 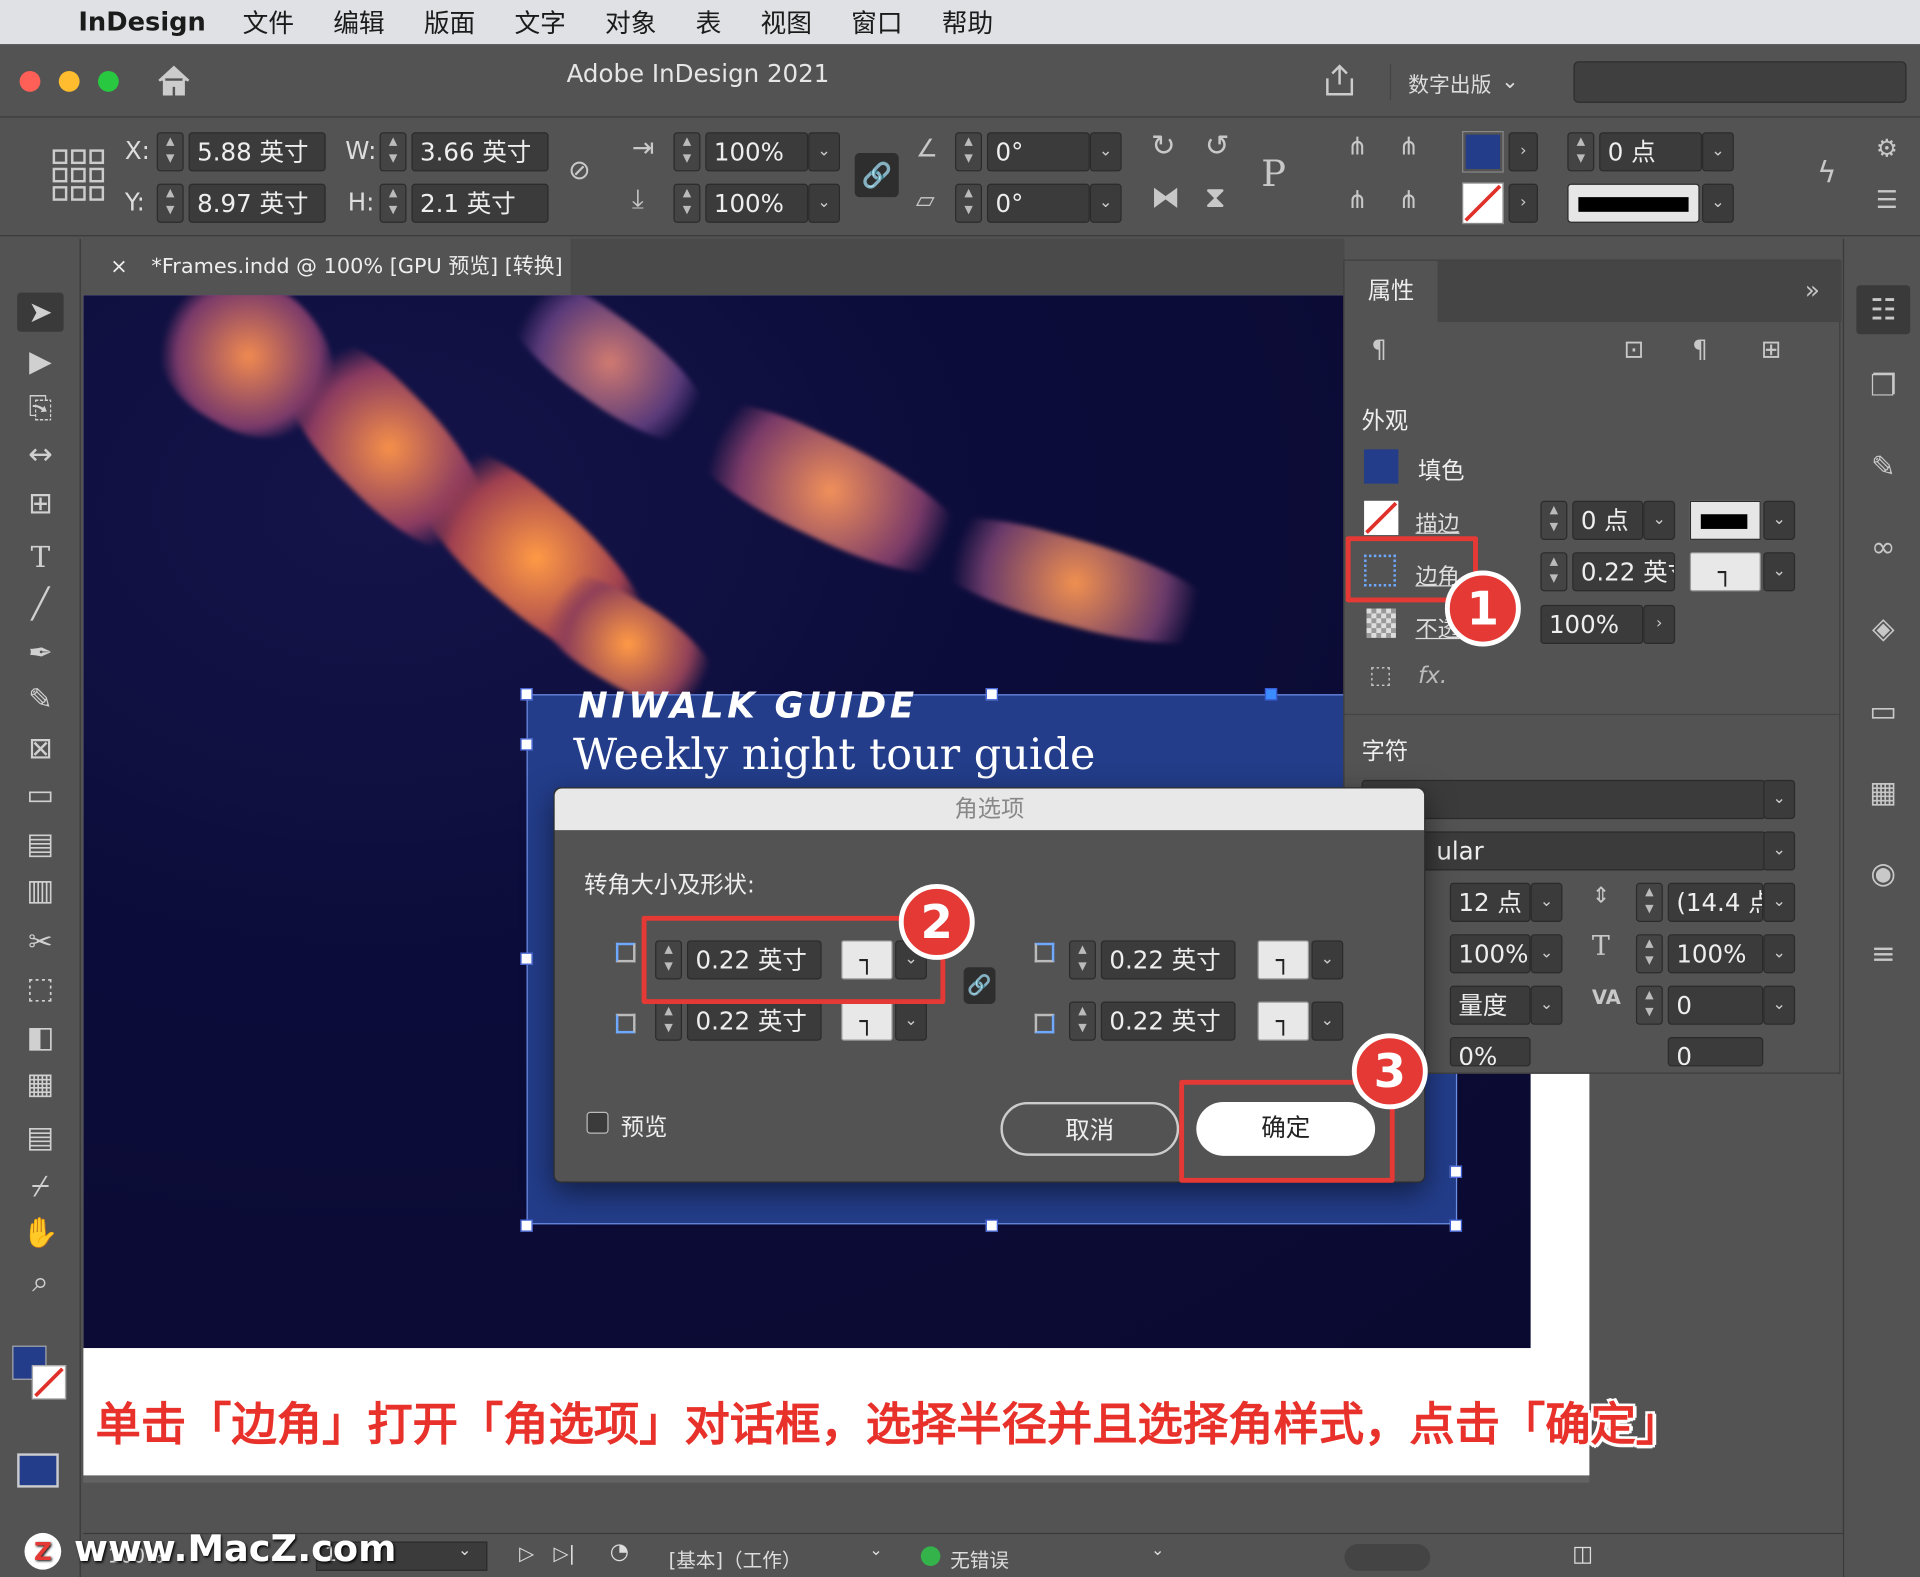 What do you see at coordinates (1715, 954) in the screenshot?
I see `vertical-scale-field: 100%` at bounding box center [1715, 954].